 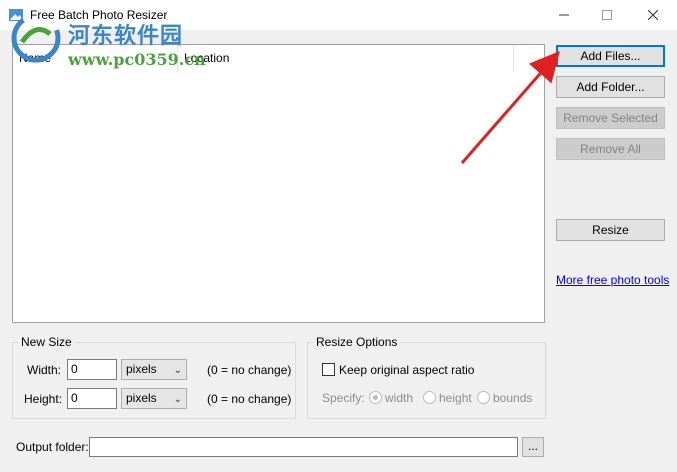 I want to click on height-unit-select: pixels ⌄, so click(x=154, y=398).